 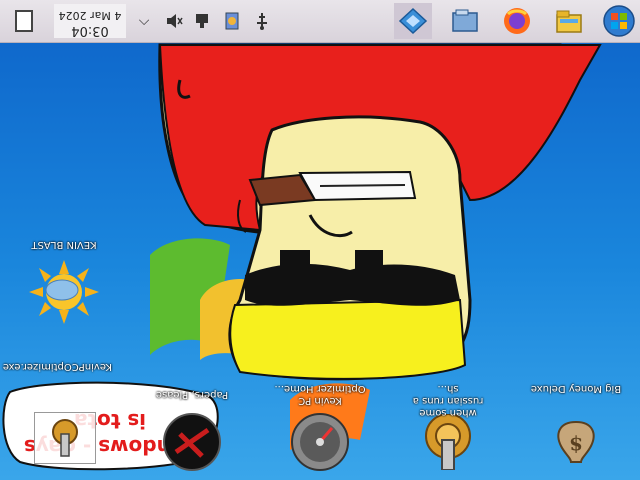 I want to click on tray-chevron: ⌵, so click(x=144, y=21).